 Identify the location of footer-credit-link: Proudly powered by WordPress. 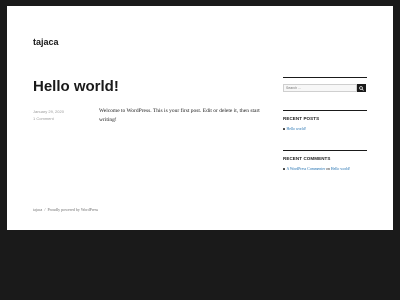
(72, 209).